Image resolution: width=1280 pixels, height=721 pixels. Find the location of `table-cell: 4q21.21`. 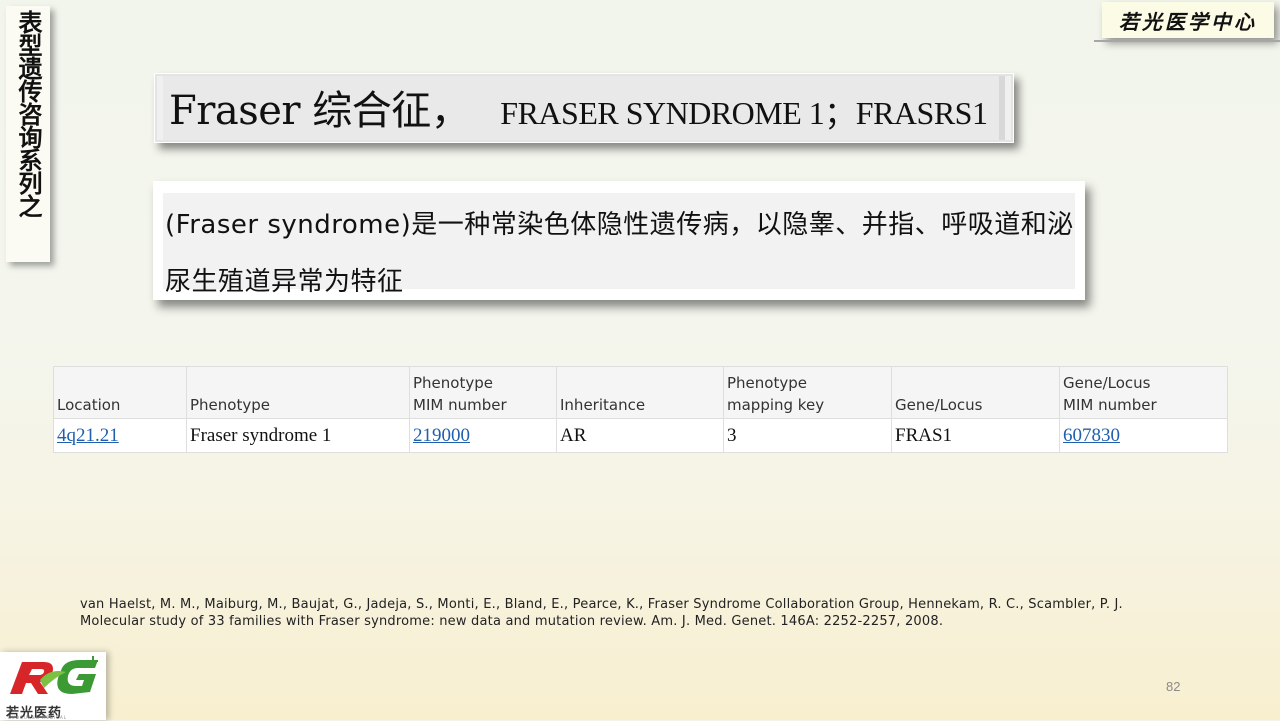

table-cell: 4q21.21 is located at coordinates (120, 435).